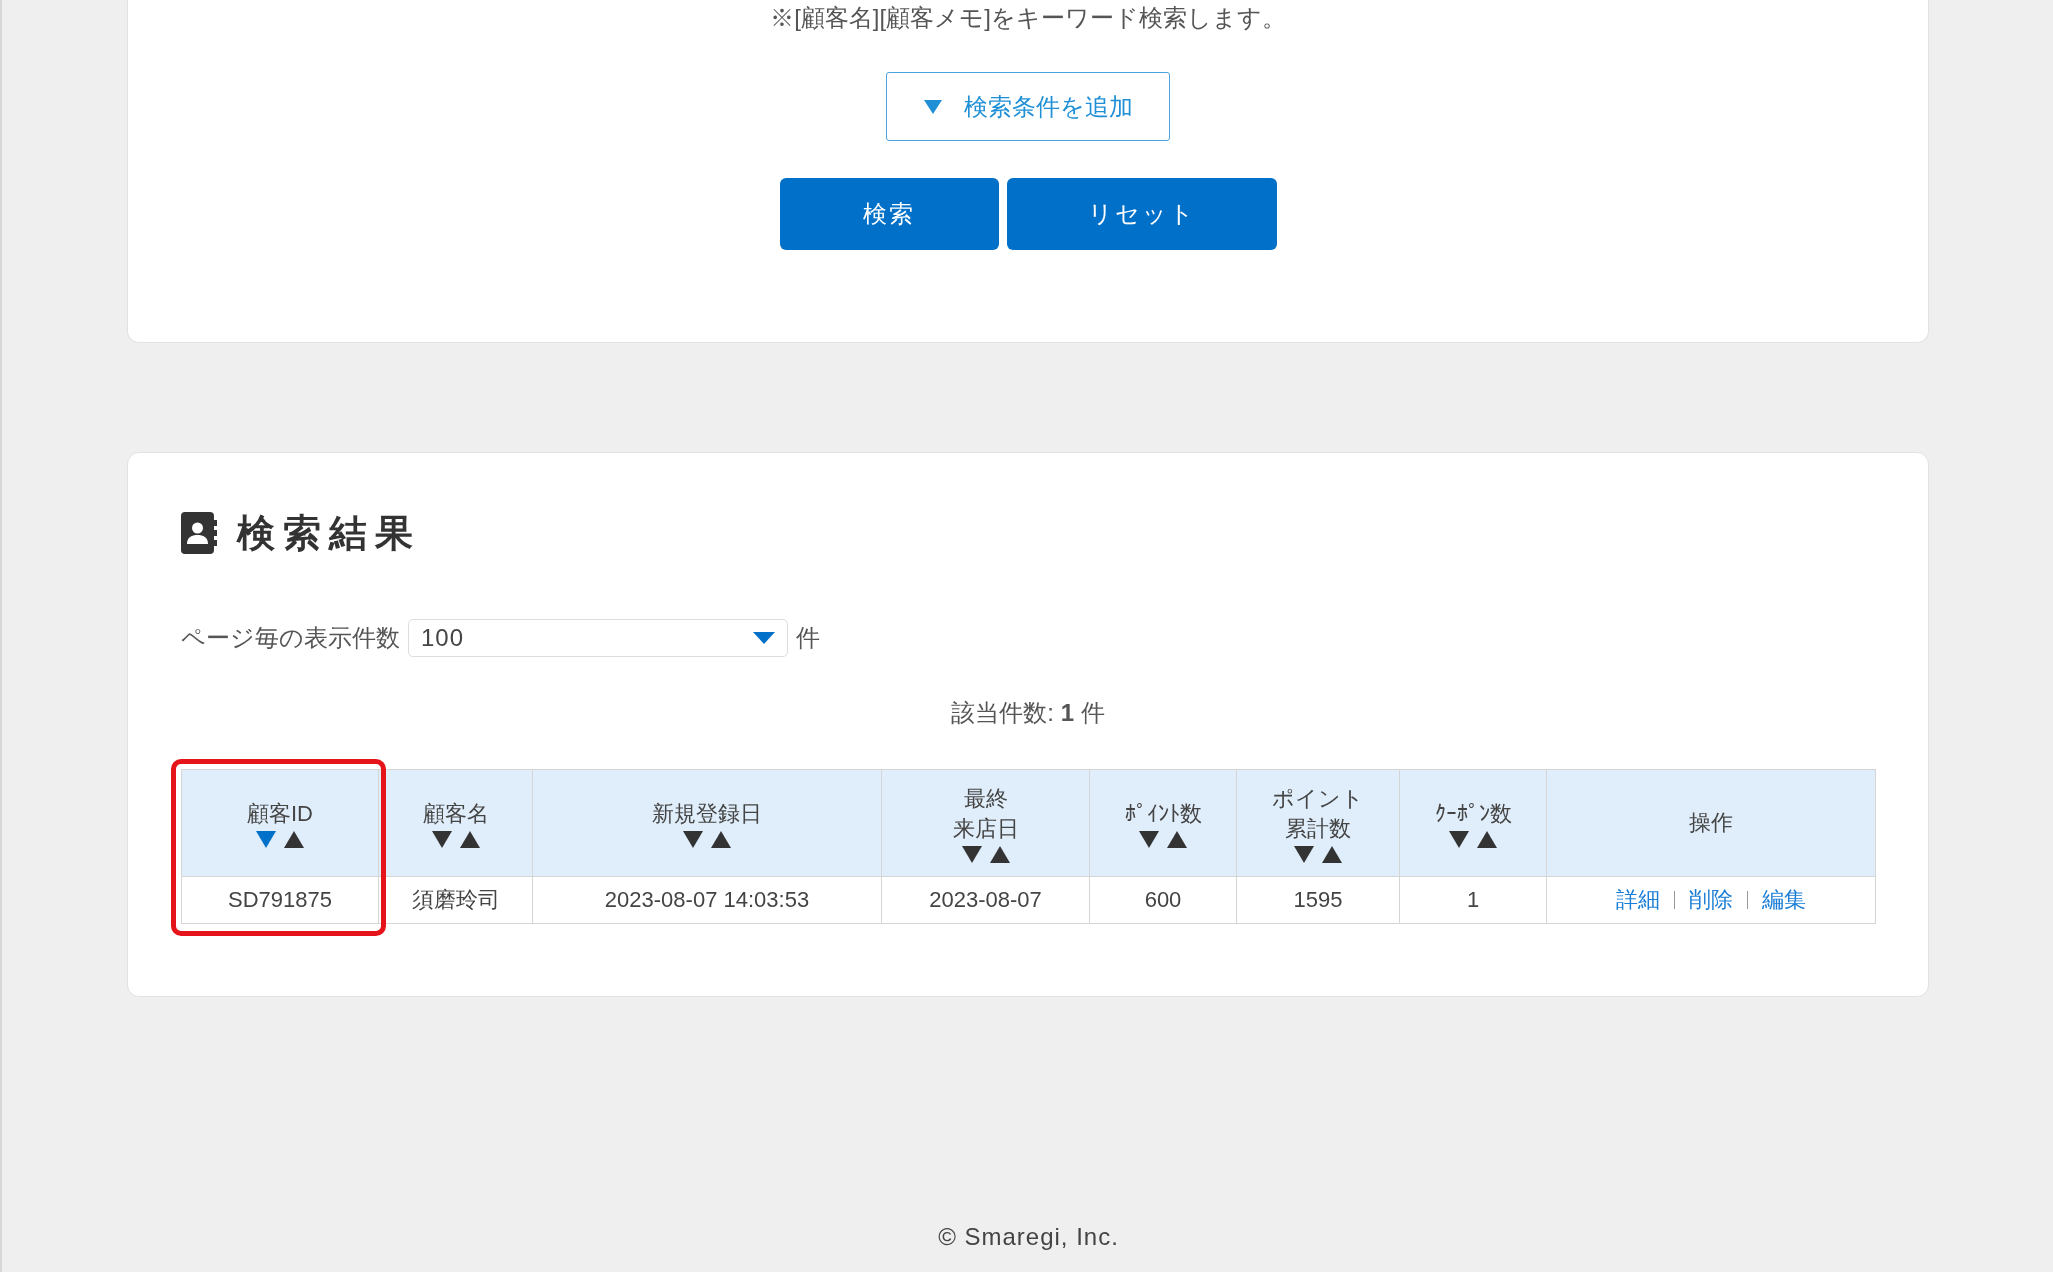  What do you see at coordinates (764, 638) in the screenshot?
I see `caret-down-icon` at bounding box center [764, 638].